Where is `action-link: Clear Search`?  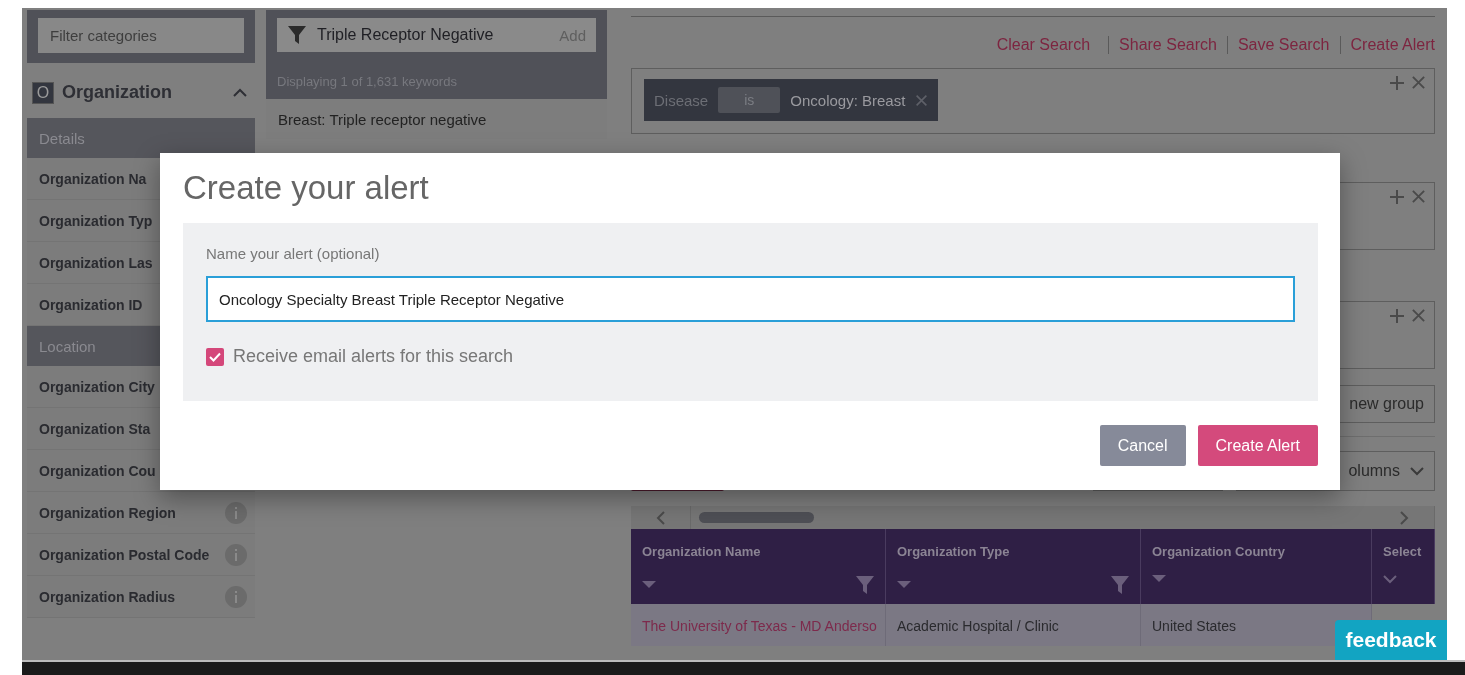 action-link: Clear Search is located at coordinates (1047, 45).